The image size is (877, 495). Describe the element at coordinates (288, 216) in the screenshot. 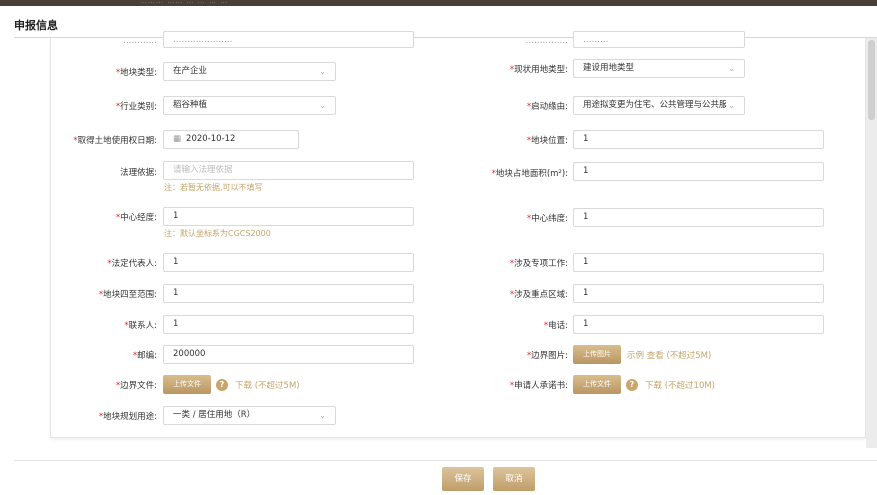

I see `center-longitude-input: 1` at that location.